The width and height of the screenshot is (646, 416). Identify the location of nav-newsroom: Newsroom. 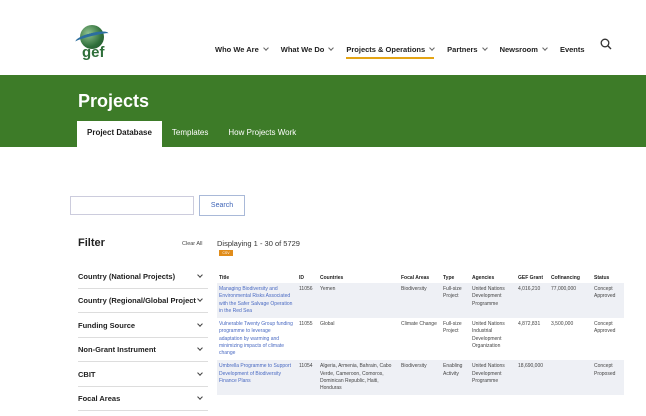
(523, 49).